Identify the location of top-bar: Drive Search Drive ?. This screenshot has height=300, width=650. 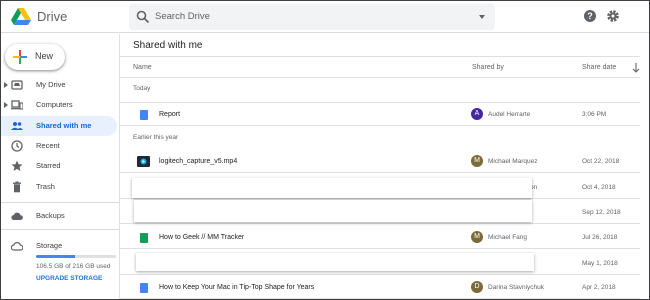
(325, 17).